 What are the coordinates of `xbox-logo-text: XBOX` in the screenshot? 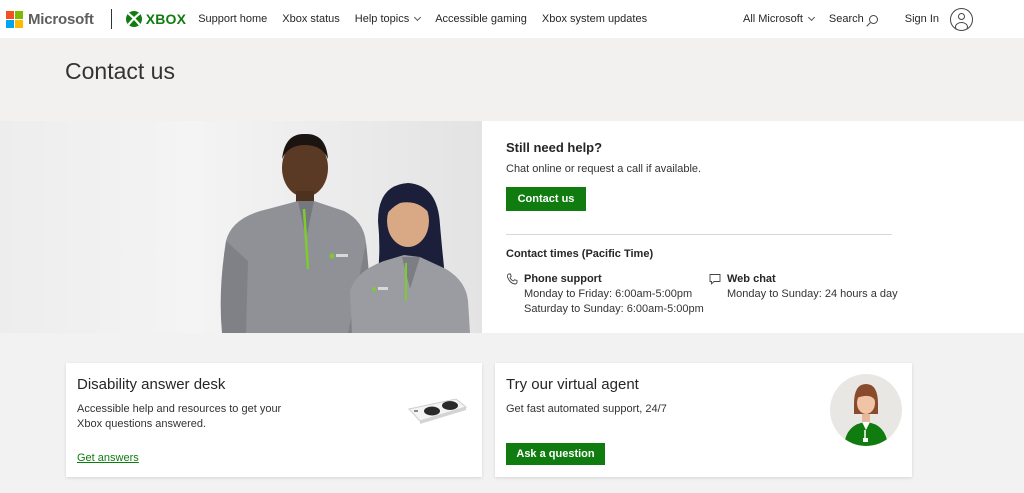 It's located at (166, 19).